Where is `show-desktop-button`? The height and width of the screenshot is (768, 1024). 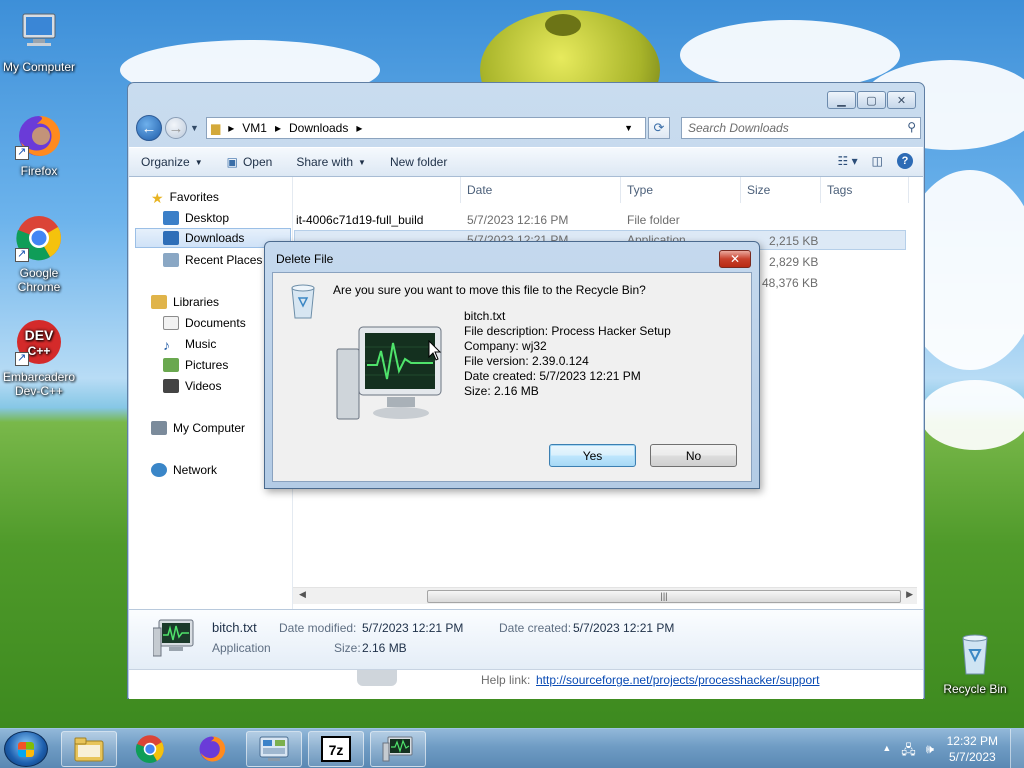 show-desktop-button is located at coordinates (1017, 748).